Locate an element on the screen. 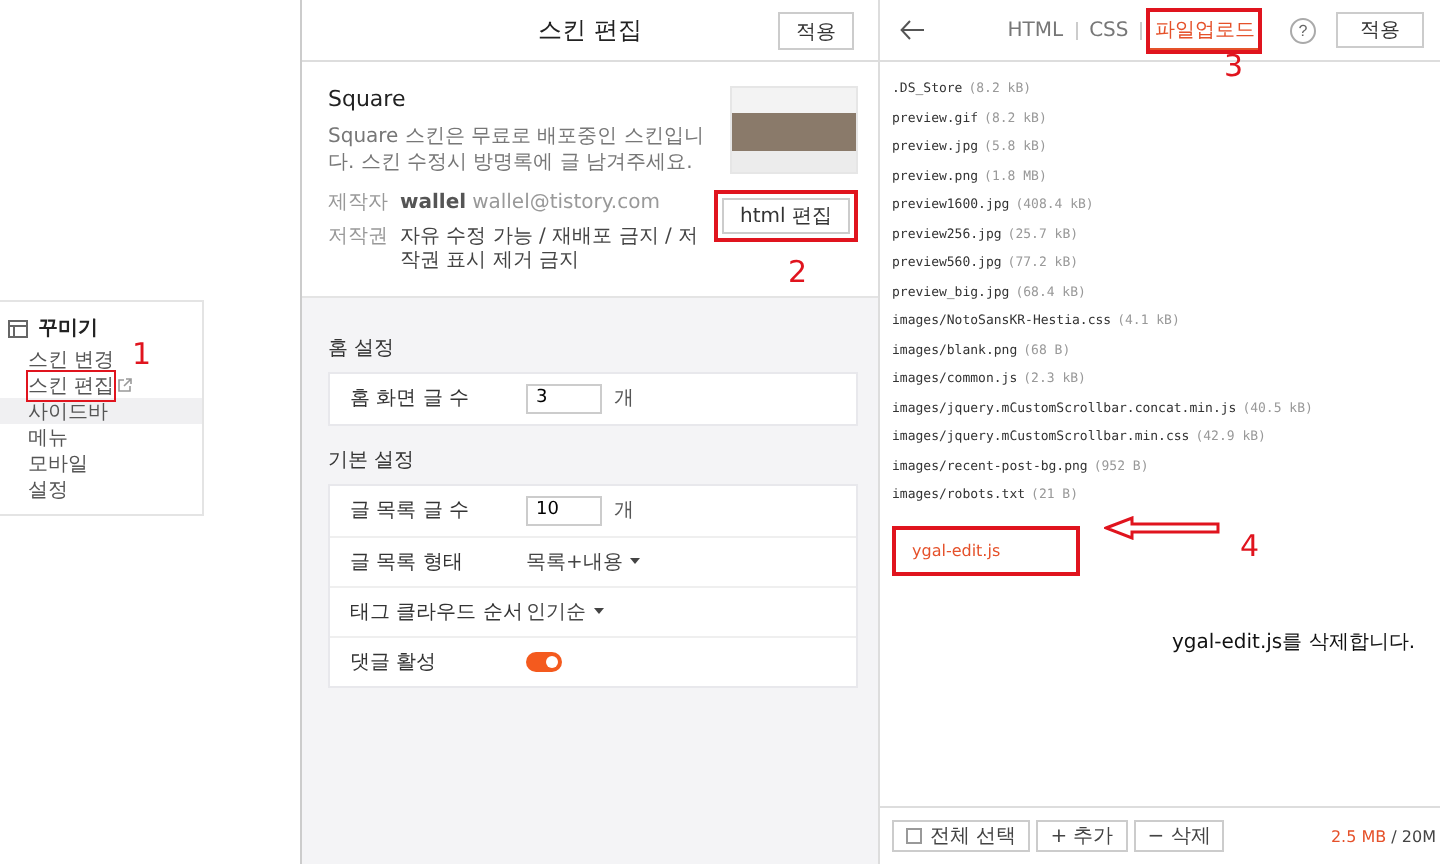 This screenshot has height=864, width=1440. toggle-switch is located at coordinates (544, 661).